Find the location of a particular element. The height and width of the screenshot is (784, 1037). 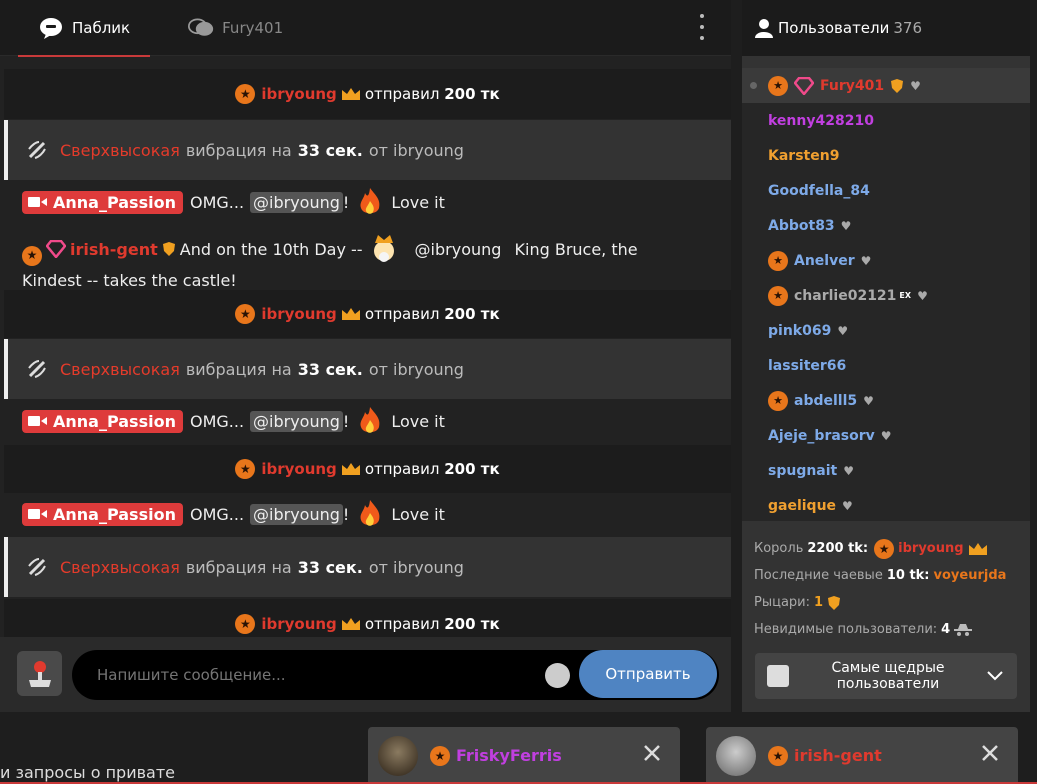

last-tip-stat: Последние чаевые 10 tk: voyeurjda is located at coordinates (880, 575).